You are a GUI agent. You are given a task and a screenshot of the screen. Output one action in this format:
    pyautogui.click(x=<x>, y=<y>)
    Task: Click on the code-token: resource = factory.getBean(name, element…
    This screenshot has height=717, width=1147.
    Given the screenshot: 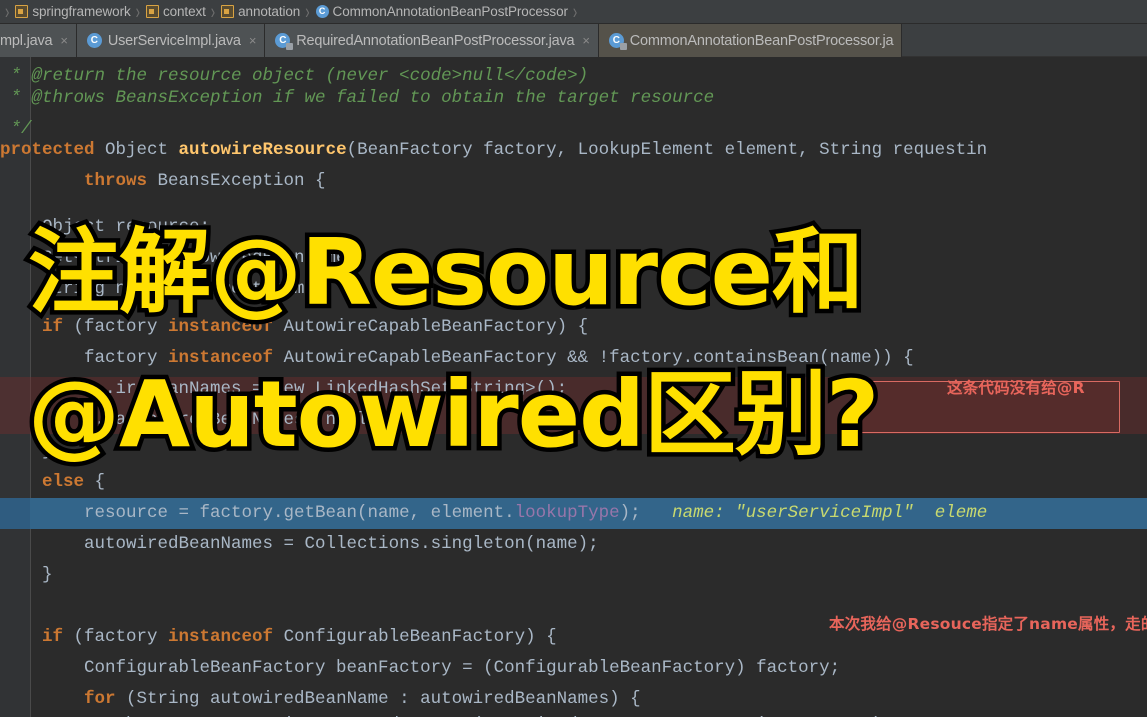 What is the action you would take?
    pyautogui.click(x=257, y=513)
    